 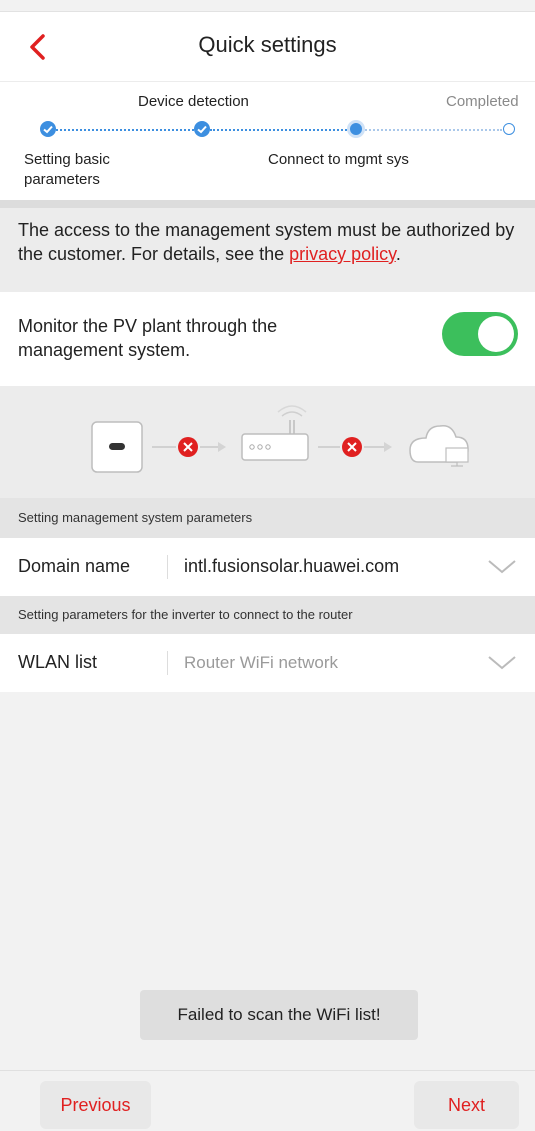 What do you see at coordinates (482, 101) in the screenshot?
I see `step-label-completed: Completed` at bounding box center [482, 101].